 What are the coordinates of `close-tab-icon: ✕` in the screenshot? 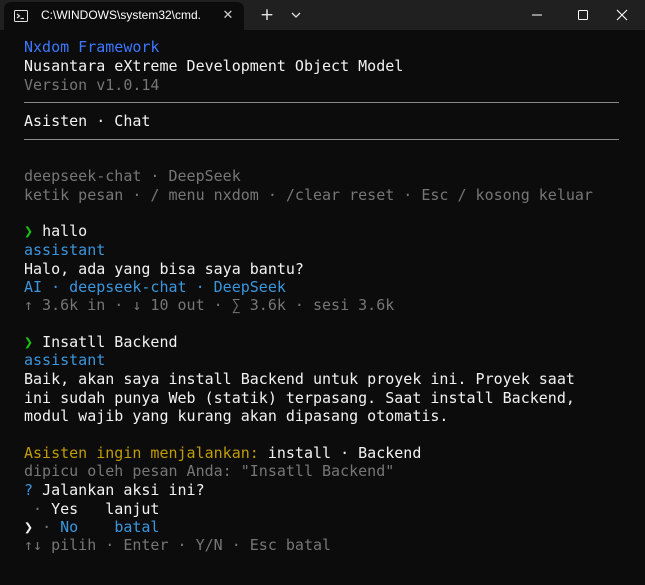 It's located at (228, 16).